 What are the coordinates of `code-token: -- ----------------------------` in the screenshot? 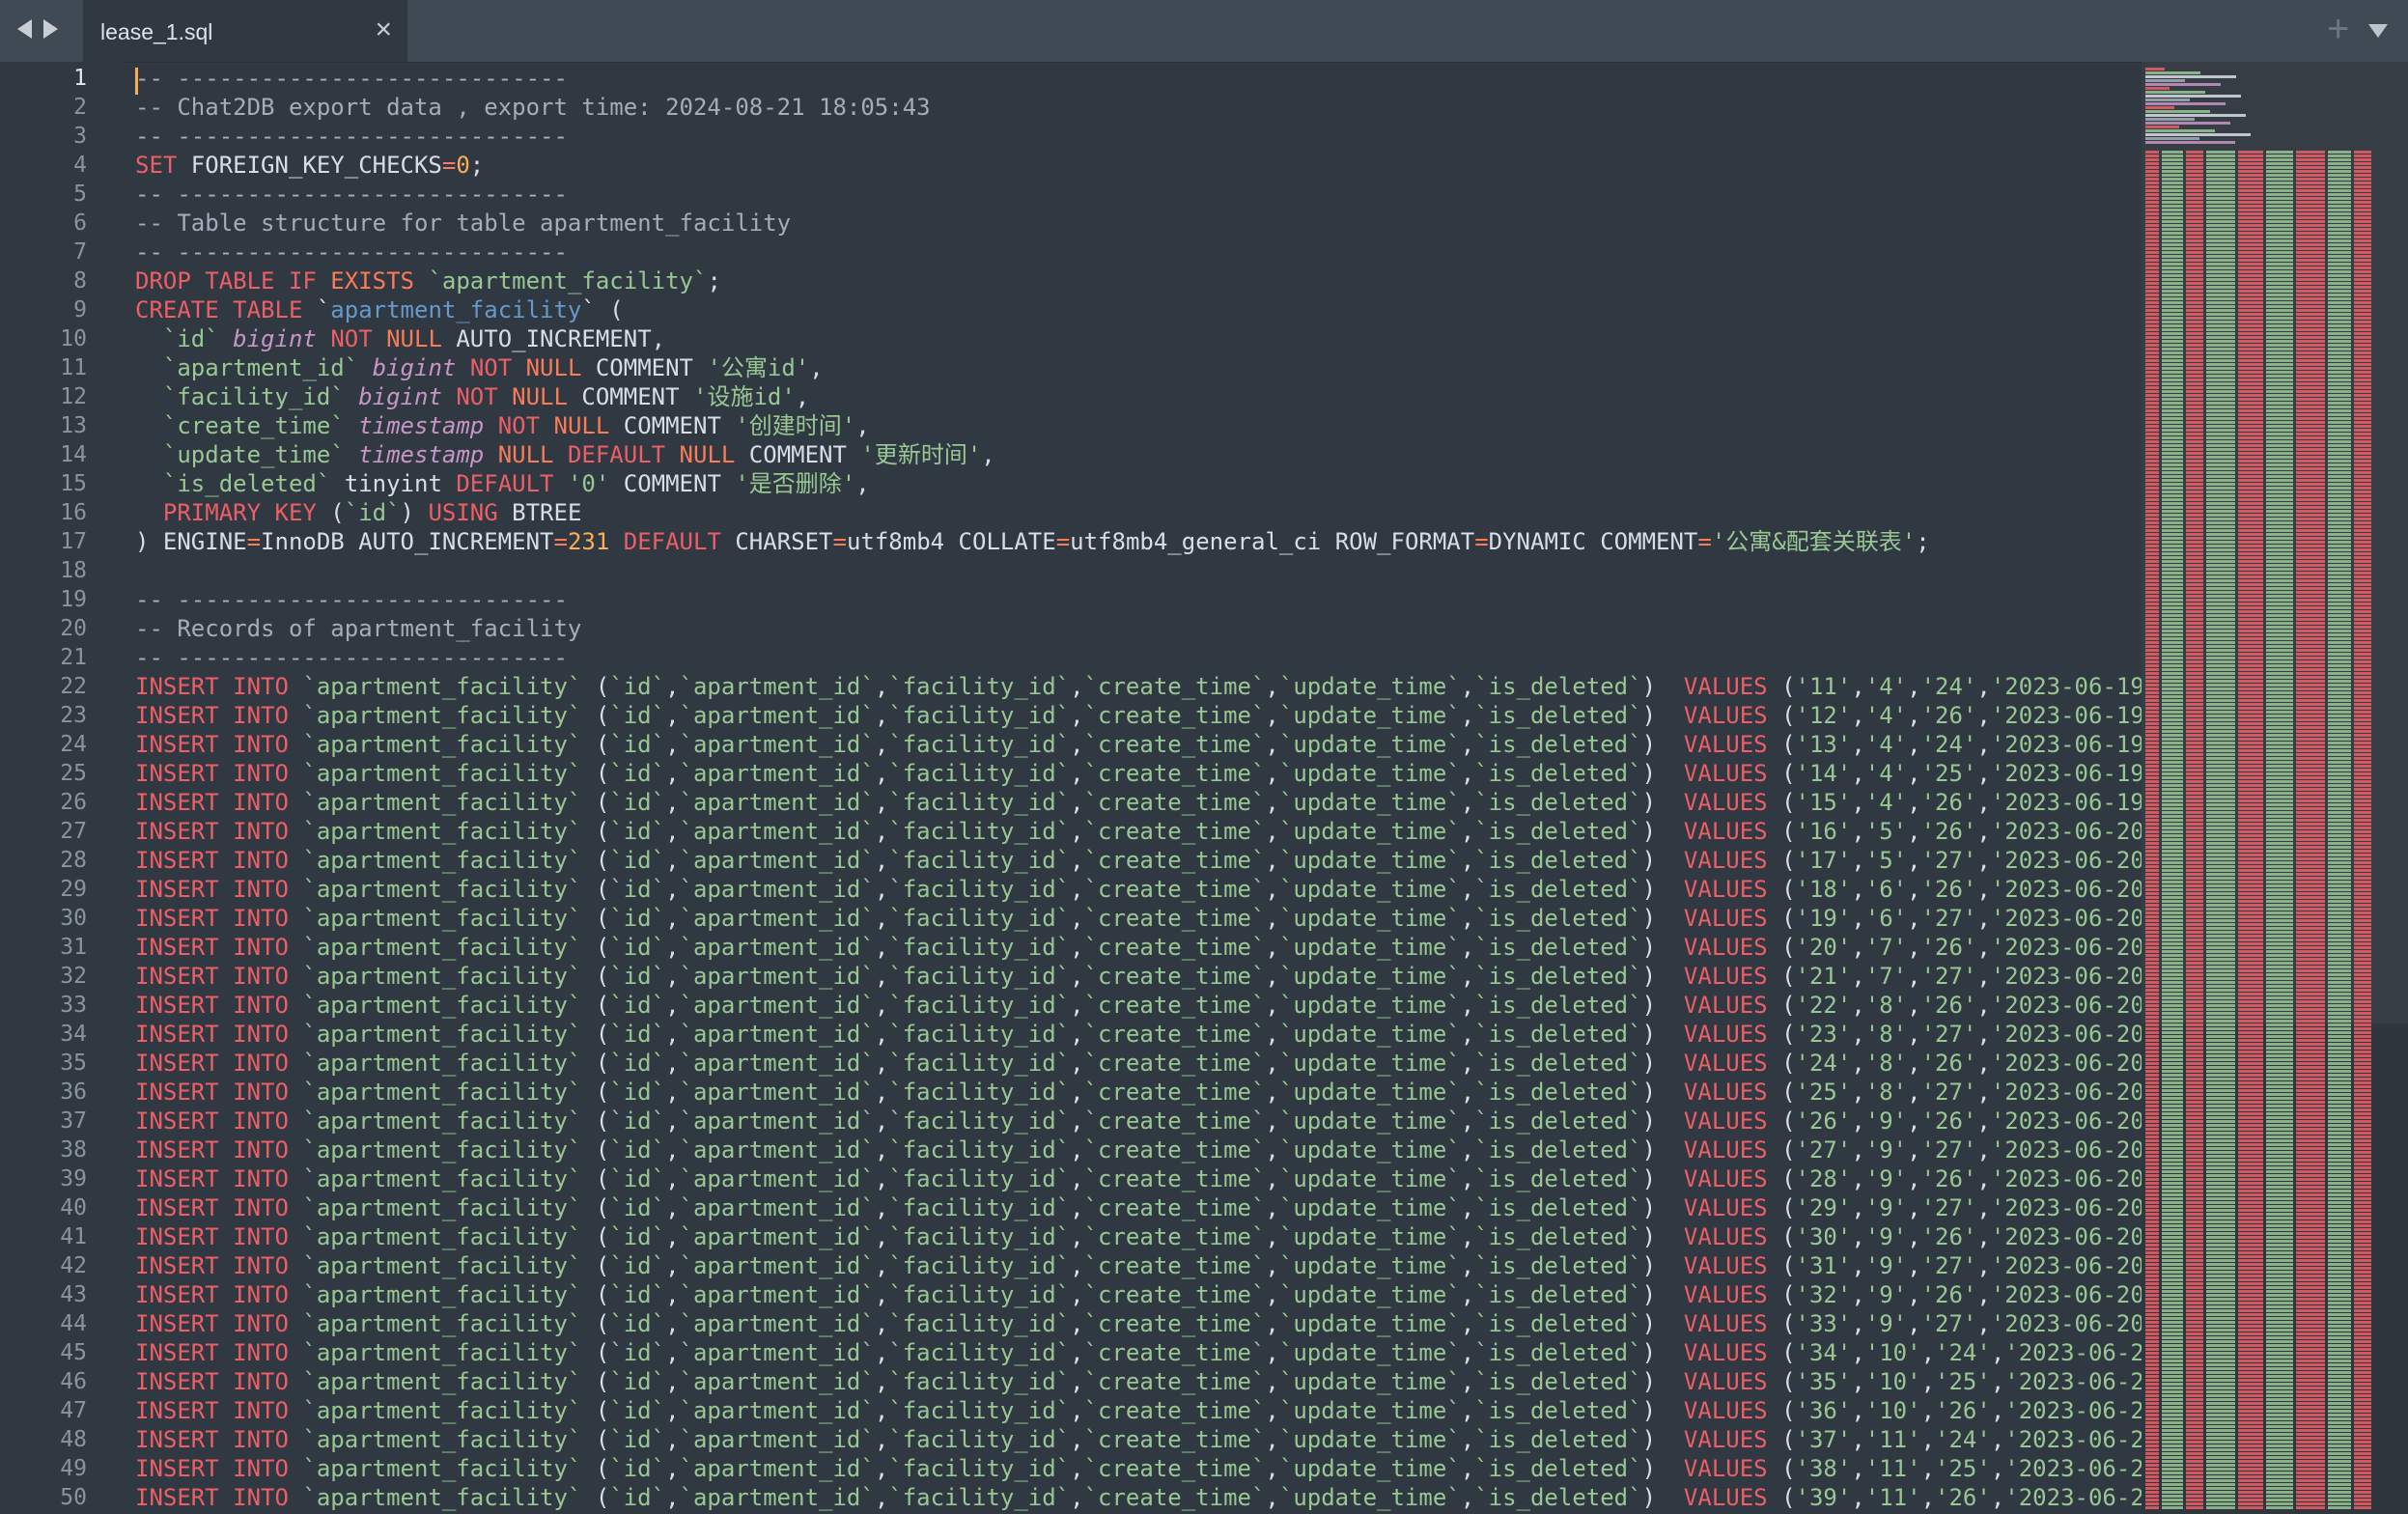 It's located at (352, 78).